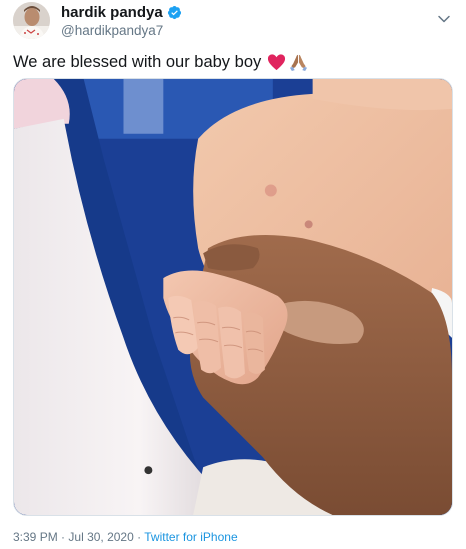 The width and height of the screenshot is (466, 549). What do you see at coordinates (100, 537) in the screenshot?
I see `tweet-date: Jul 30, 2020` at bounding box center [100, 537].